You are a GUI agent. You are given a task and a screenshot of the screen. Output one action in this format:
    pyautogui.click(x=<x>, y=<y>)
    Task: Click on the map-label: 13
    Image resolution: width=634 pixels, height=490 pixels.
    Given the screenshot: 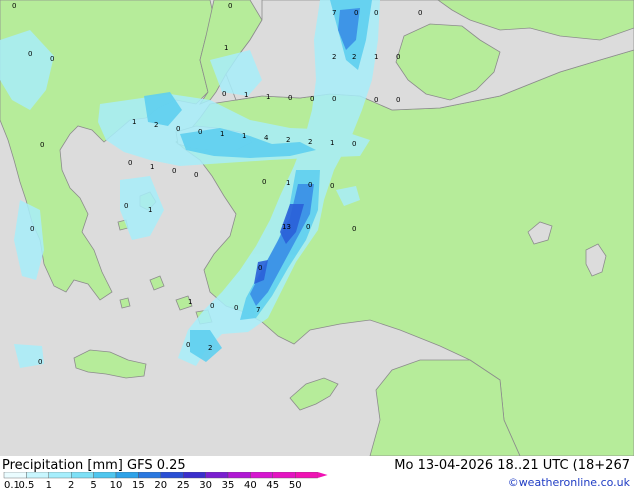 What is the action you would take?
    pyautogui.click(x=286, y=227)
    